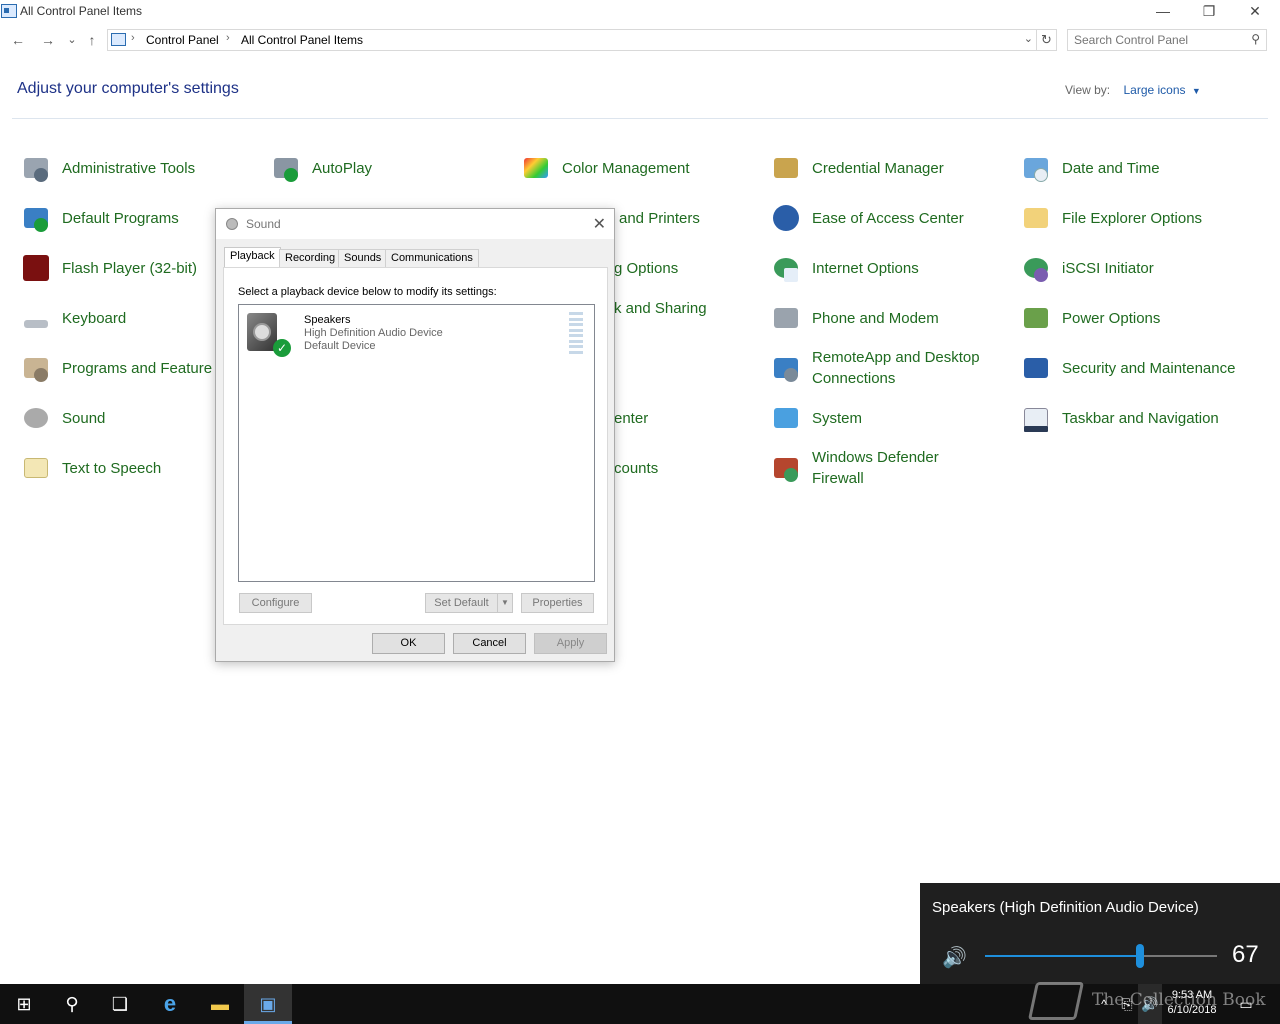 The image size is (1280, 1024). I want to click on control-panel-taskbar-icon: ▣, so click(268, 1004).